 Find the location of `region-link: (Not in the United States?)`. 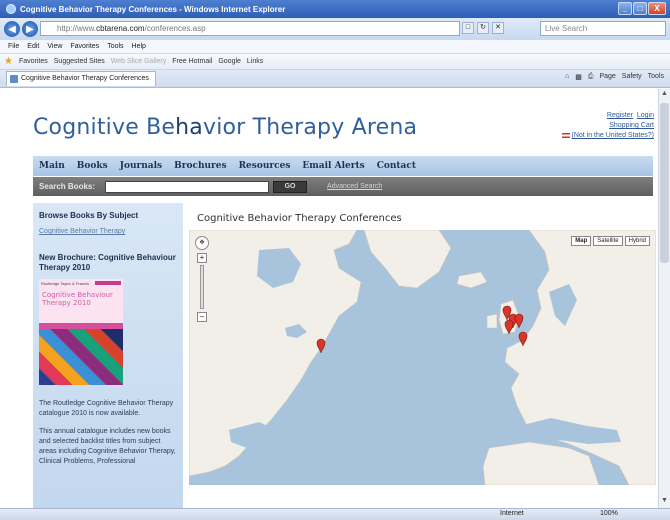

region-link: (Not in the United States?) is located at coordinates (613, 135).